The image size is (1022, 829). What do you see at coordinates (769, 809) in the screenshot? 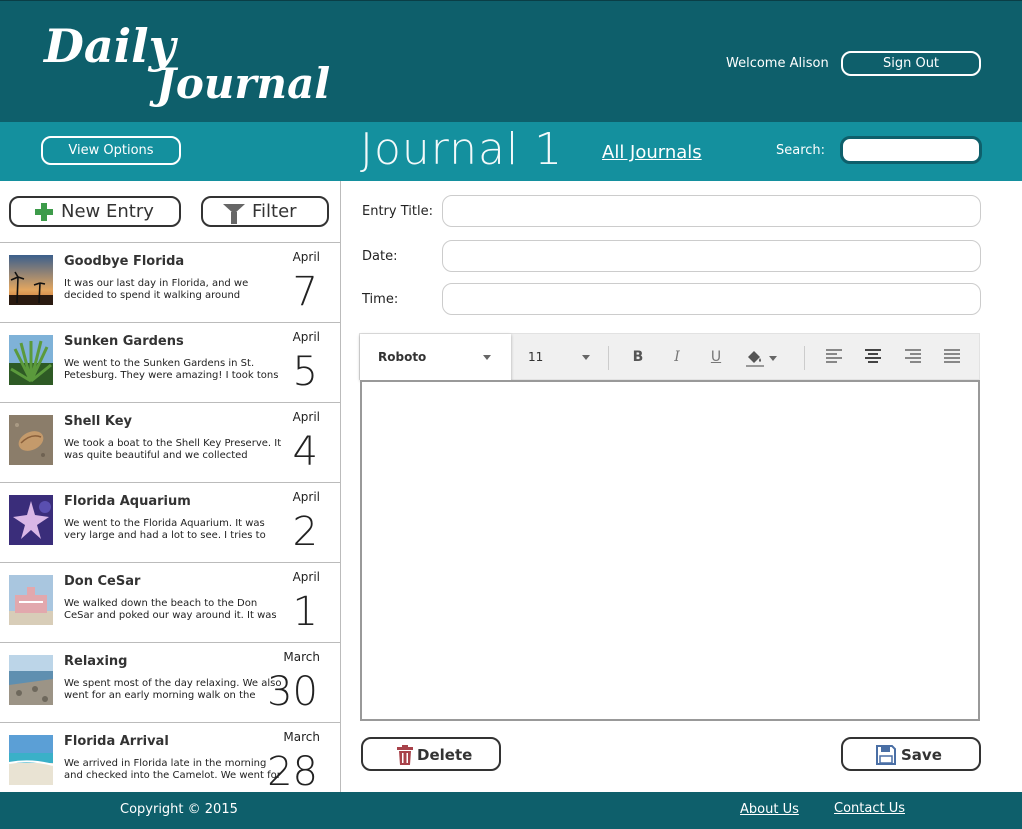
I see `about-us-link: About Us` at bounding box center [769, 809].